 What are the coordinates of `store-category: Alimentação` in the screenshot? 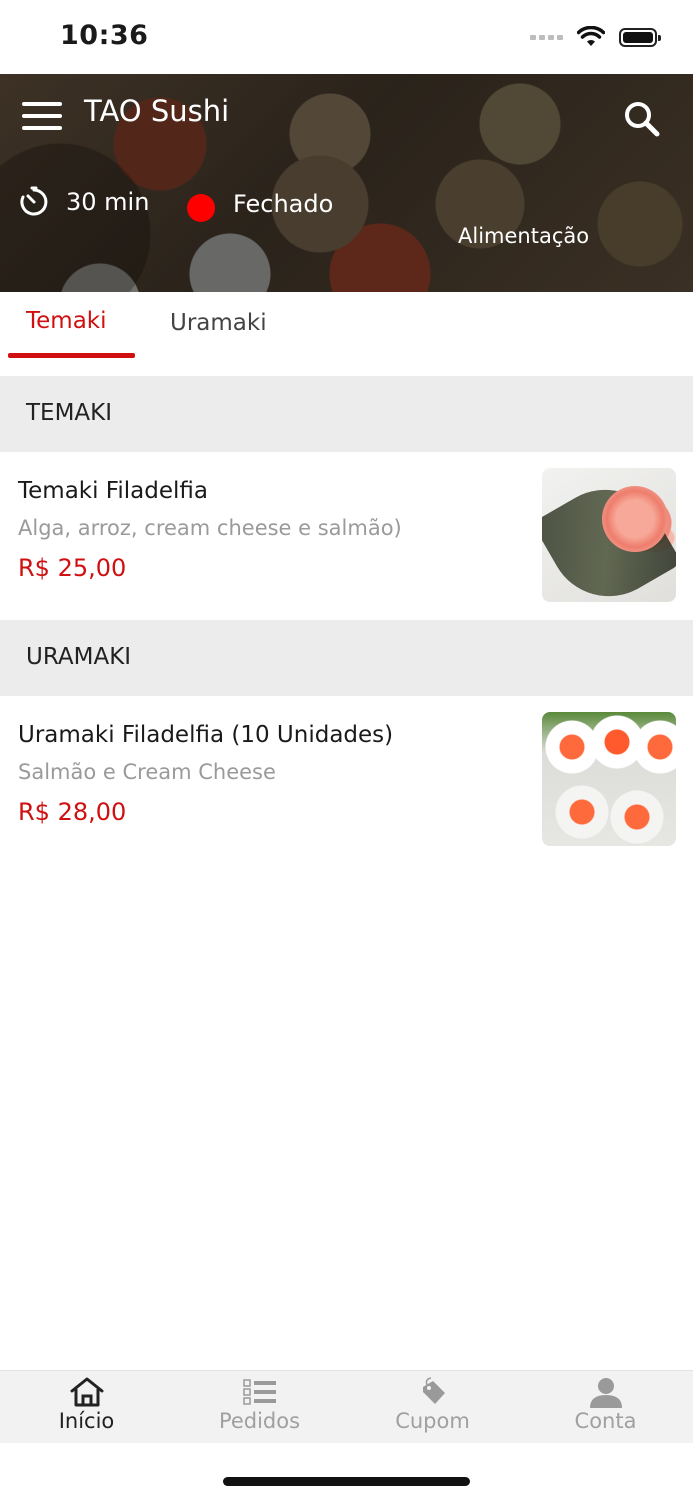 It's located at (524, 236).